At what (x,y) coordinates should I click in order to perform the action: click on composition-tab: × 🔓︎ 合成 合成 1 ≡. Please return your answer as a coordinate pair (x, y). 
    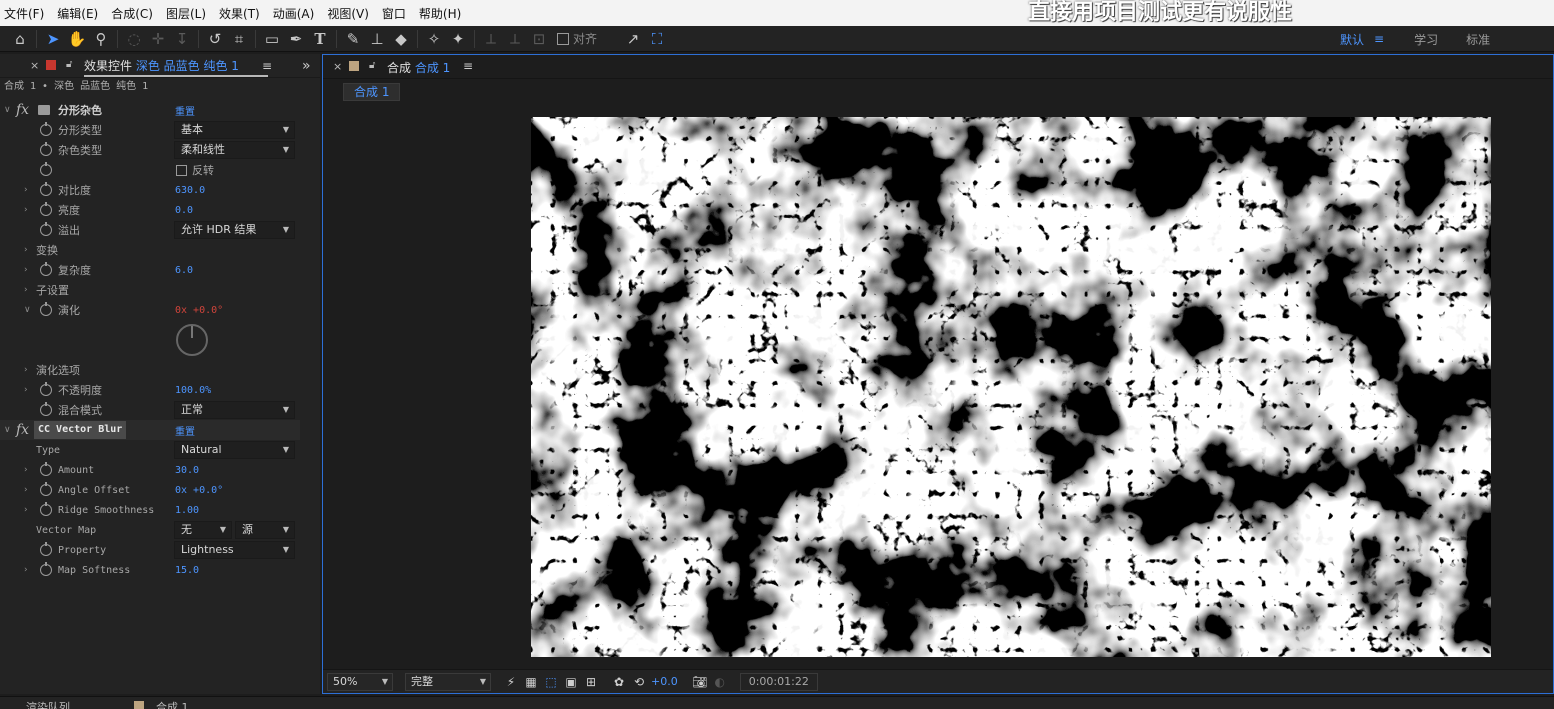
    Looking at the image, I should click on (938, 67).